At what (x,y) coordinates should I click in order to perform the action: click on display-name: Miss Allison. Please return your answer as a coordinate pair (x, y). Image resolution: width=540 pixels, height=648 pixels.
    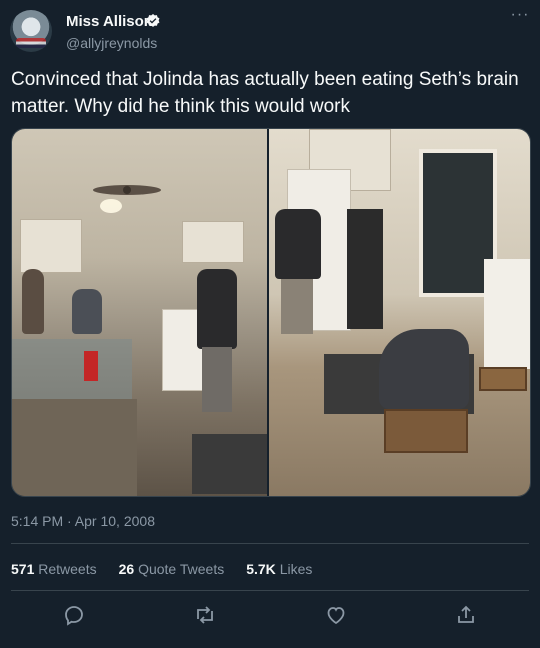
    Looking at the image, I should click on (109, 21).